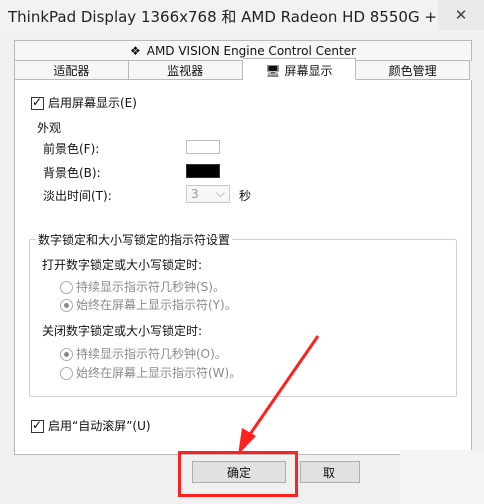 This screenshot has width=484, height=504. Describe the element at coordinates (71, 149) in the screenshot. I see `foreground-label: 前景色(F):` at that location.